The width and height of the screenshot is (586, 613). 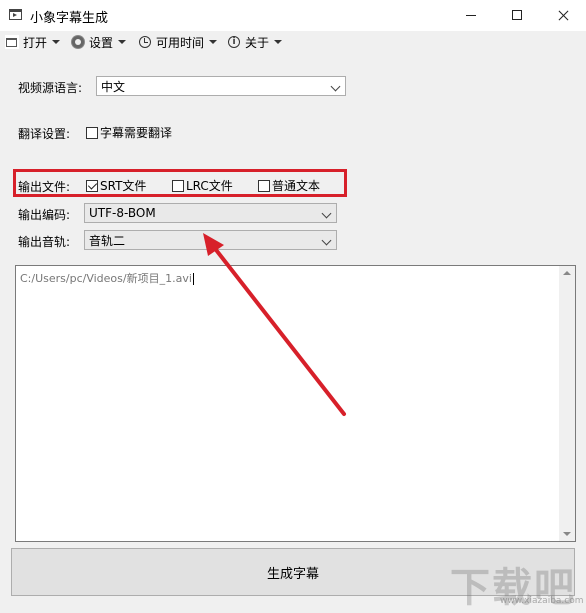 What do you see at coordinates (292, 574) in the screenshot?
I see `generate-subtitles-label: 生成字幕` at bounding box center [292, 574].